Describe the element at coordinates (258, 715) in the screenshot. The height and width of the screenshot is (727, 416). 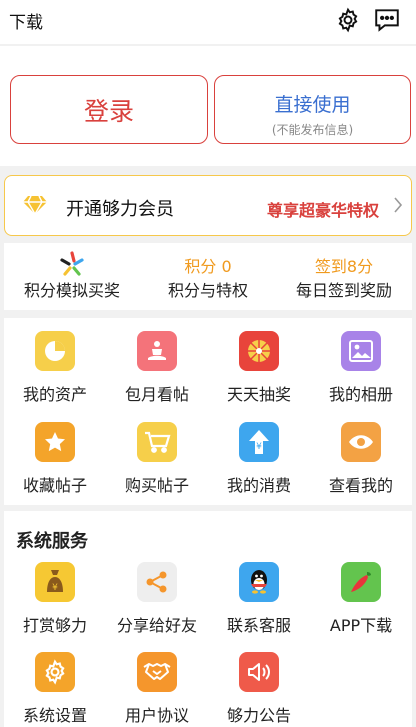
I see `service-label: 够力公告` at that location.